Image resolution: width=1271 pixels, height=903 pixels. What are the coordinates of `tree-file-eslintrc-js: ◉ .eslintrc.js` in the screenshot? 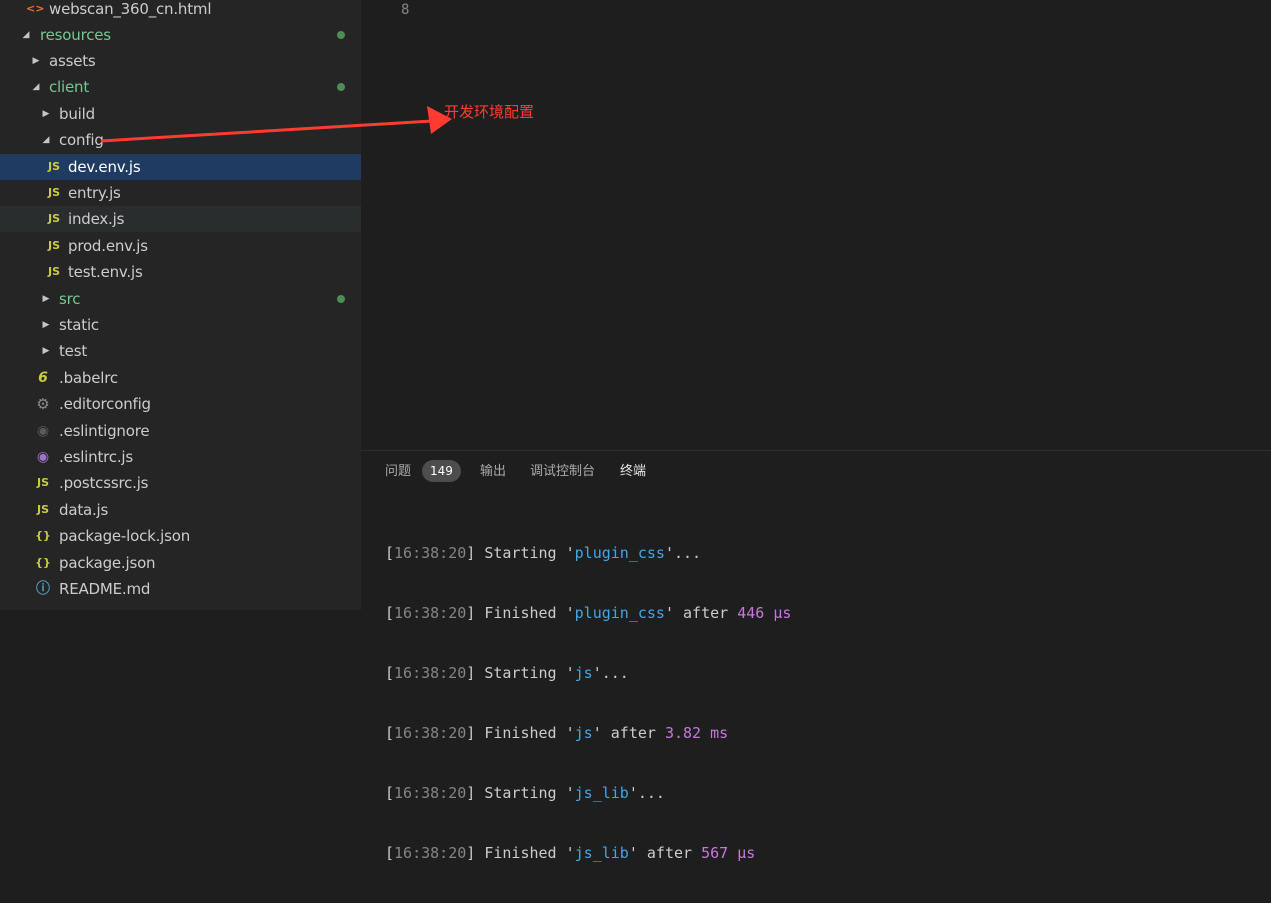 It's located at (180, 457).